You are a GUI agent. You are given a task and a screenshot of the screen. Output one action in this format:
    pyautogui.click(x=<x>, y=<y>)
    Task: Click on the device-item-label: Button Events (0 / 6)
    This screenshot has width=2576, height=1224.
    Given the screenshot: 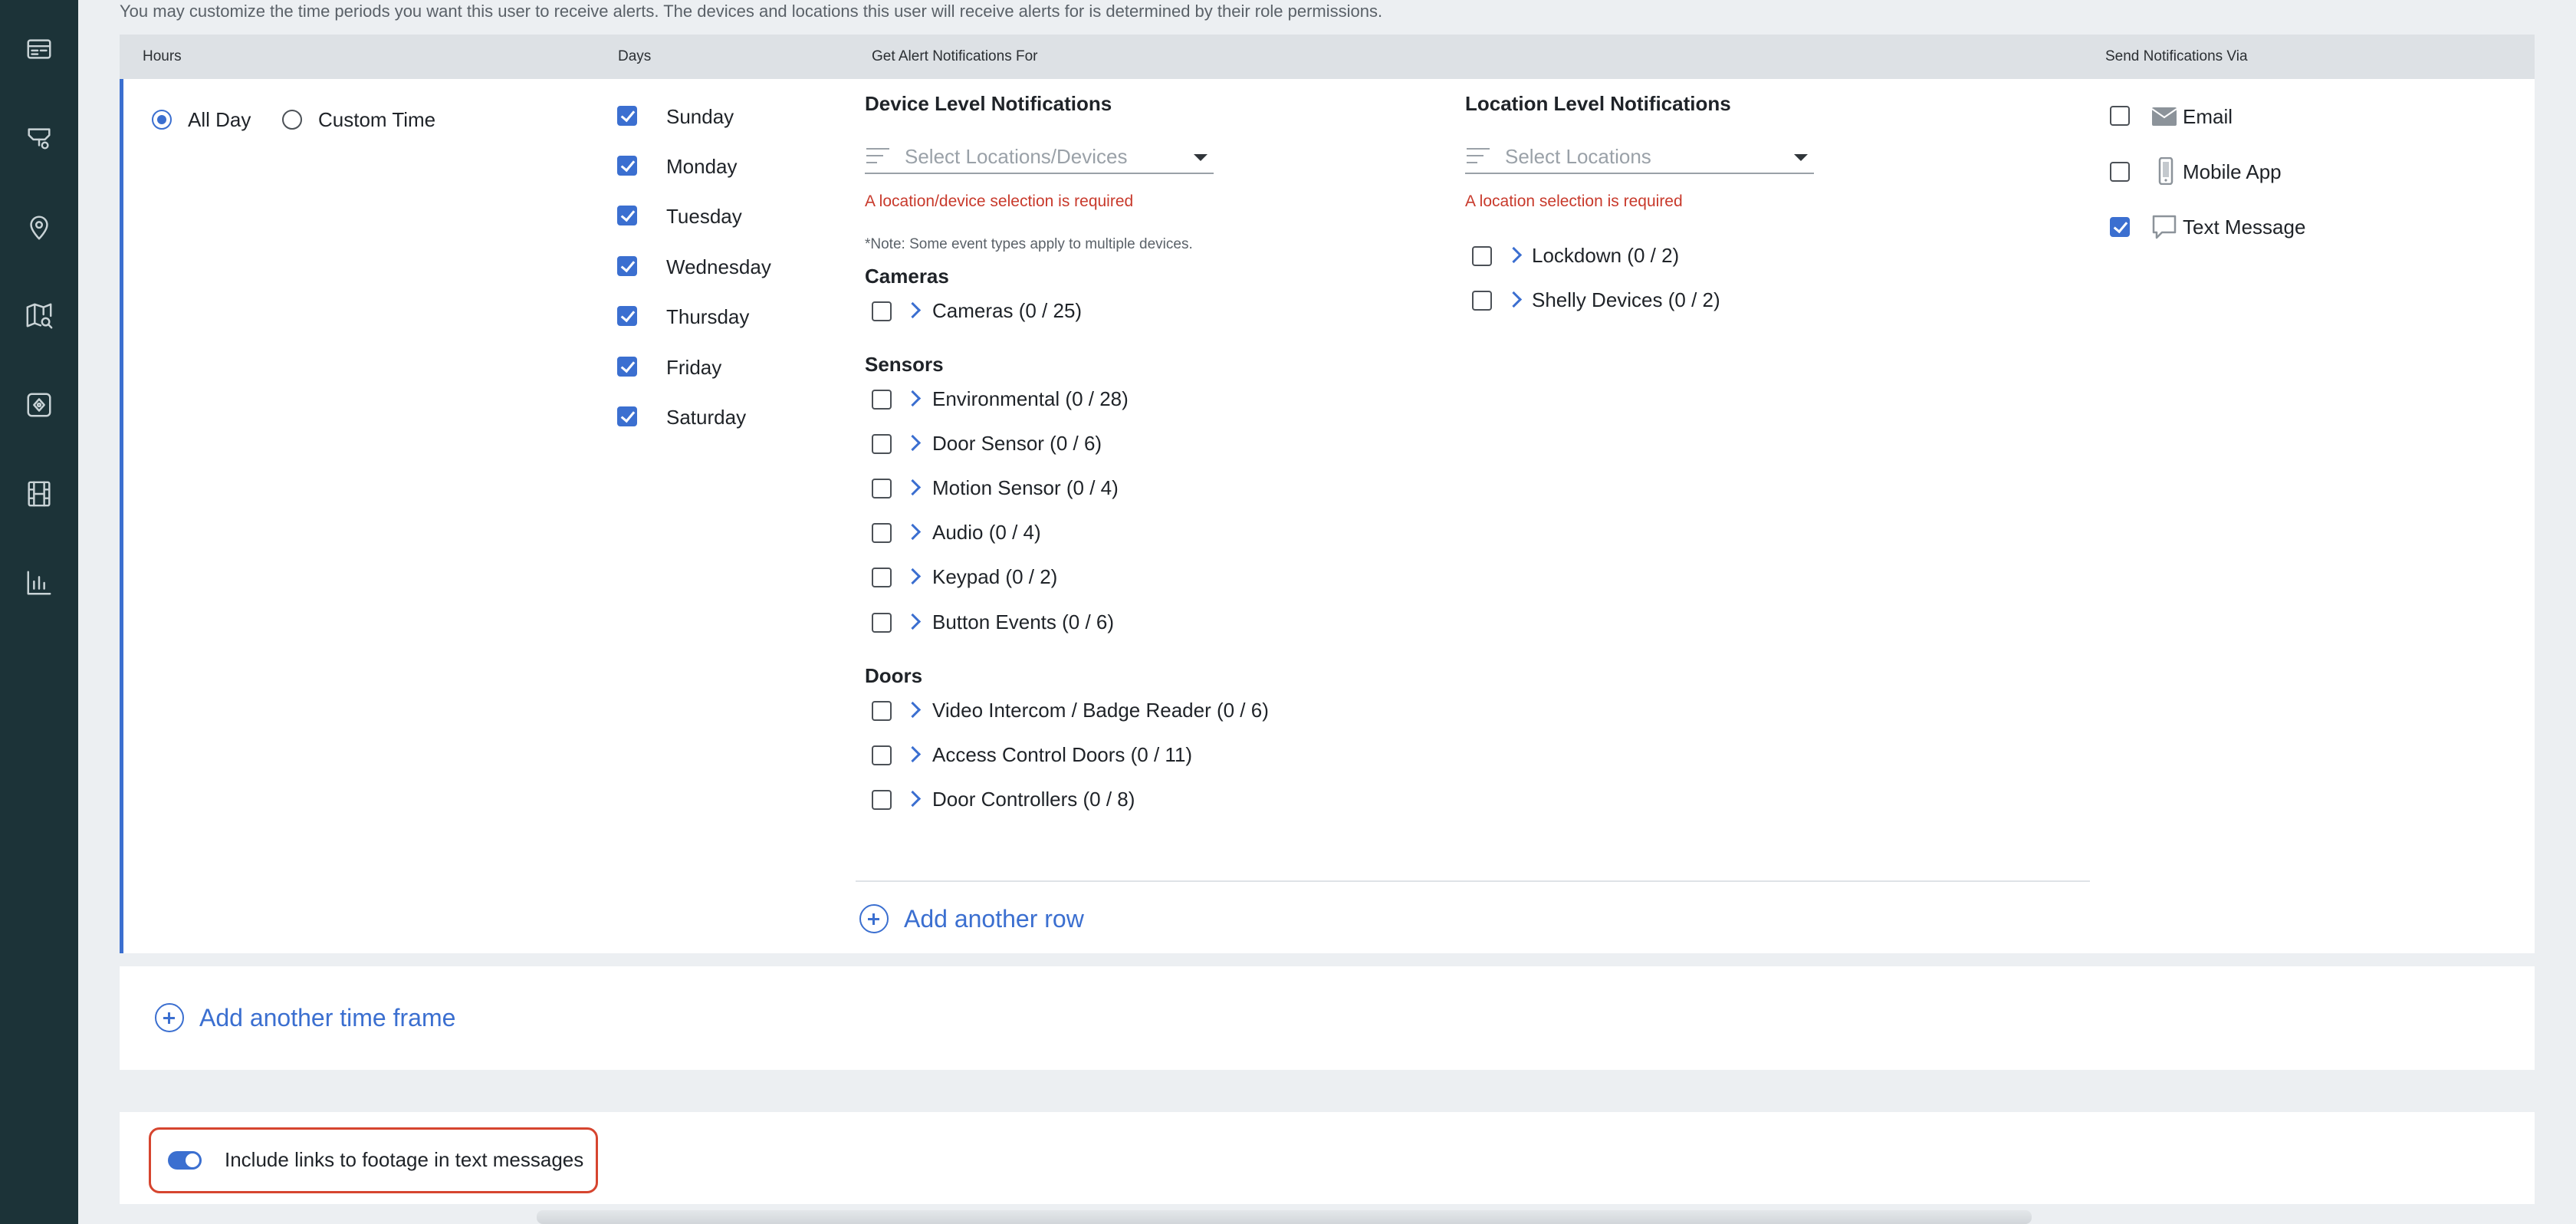 What is the action you would take?
    pyautogui.click(x=1024, y=621)
    